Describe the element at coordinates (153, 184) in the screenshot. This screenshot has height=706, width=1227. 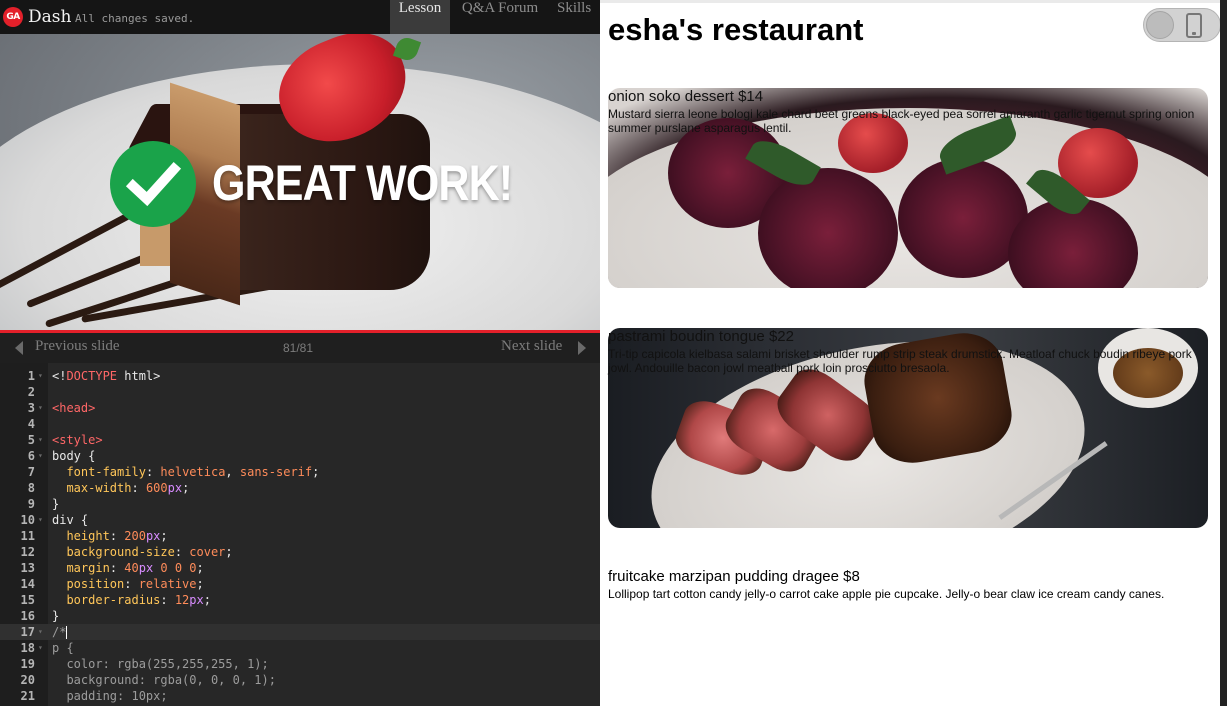
I see `check-icon` at that location.